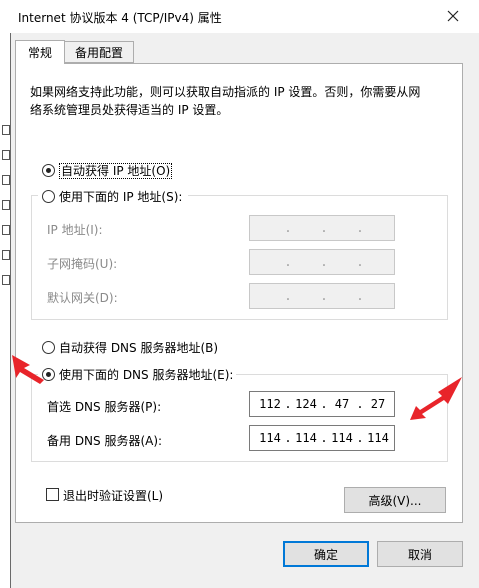 The width and height of the screenshot is (479, 588). I want to click on close-icon, so click(453, 16).